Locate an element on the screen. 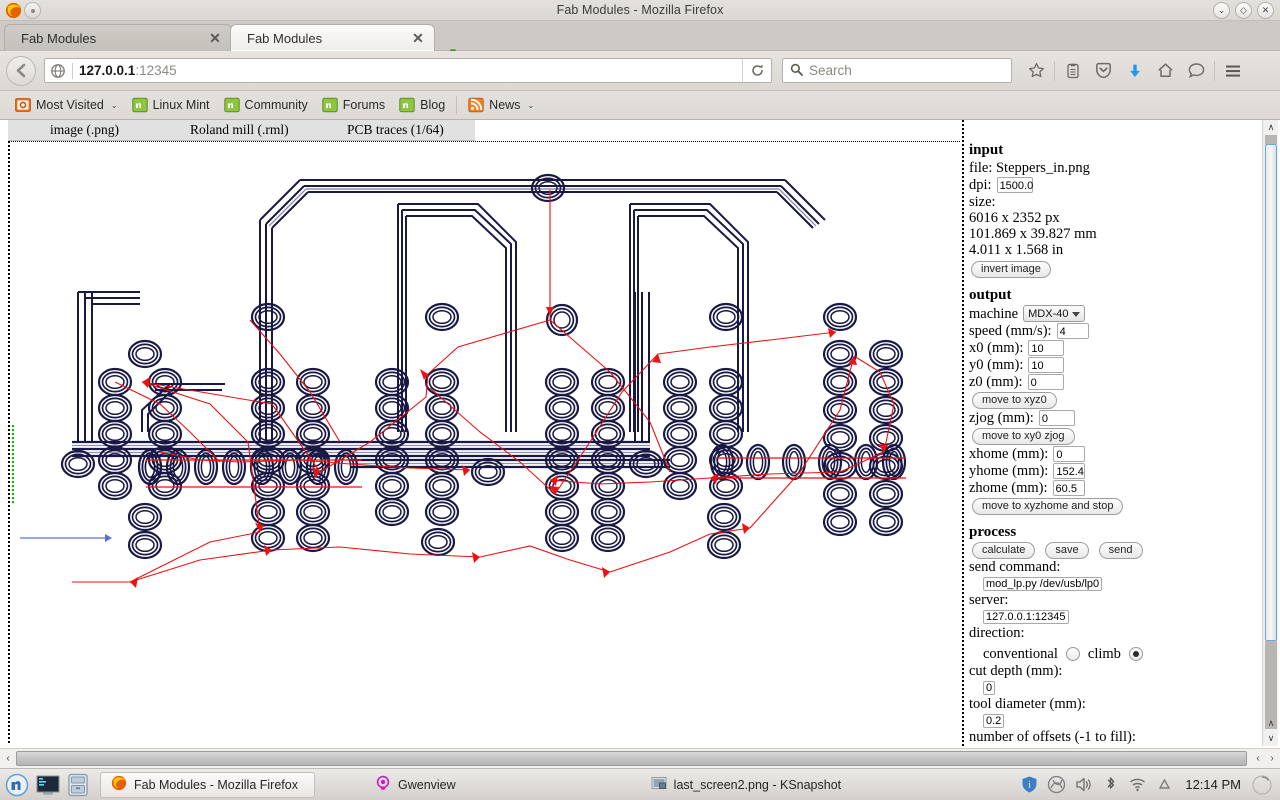  dpi-input: 1500.0 is located at coordinates (1014, 185).